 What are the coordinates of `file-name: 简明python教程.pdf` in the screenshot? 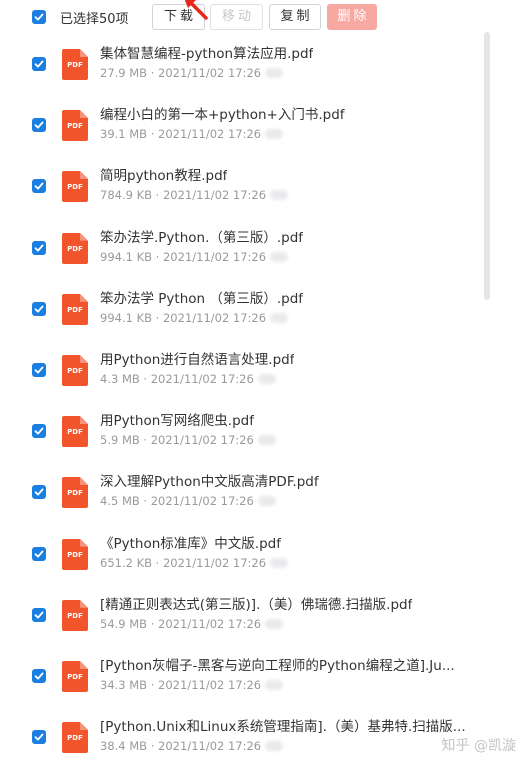 It's located at (163, 174).